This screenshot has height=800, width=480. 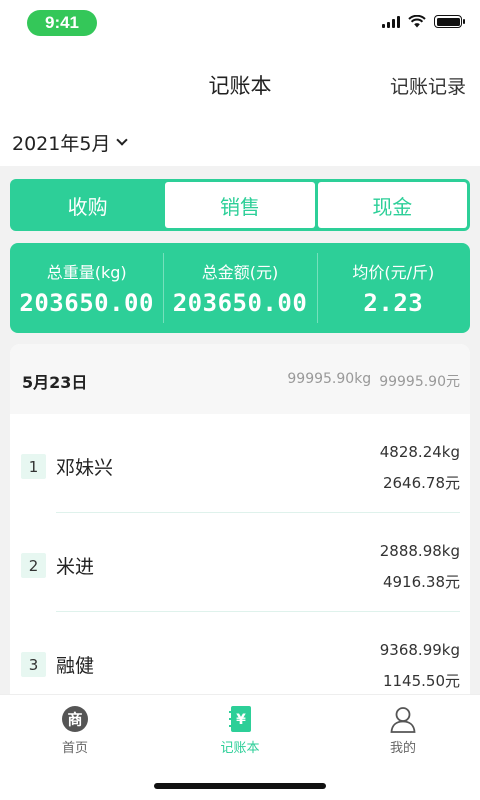 I want to click on record-weight: 4828.24kg, so click(x=419, y=452).